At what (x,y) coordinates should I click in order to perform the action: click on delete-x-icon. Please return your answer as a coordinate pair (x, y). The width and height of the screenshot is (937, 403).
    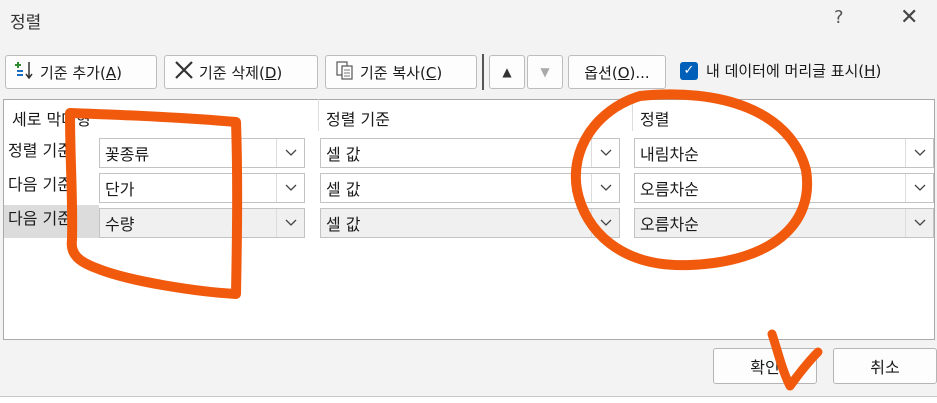
    Looking at the image, I should click on (184, 72).